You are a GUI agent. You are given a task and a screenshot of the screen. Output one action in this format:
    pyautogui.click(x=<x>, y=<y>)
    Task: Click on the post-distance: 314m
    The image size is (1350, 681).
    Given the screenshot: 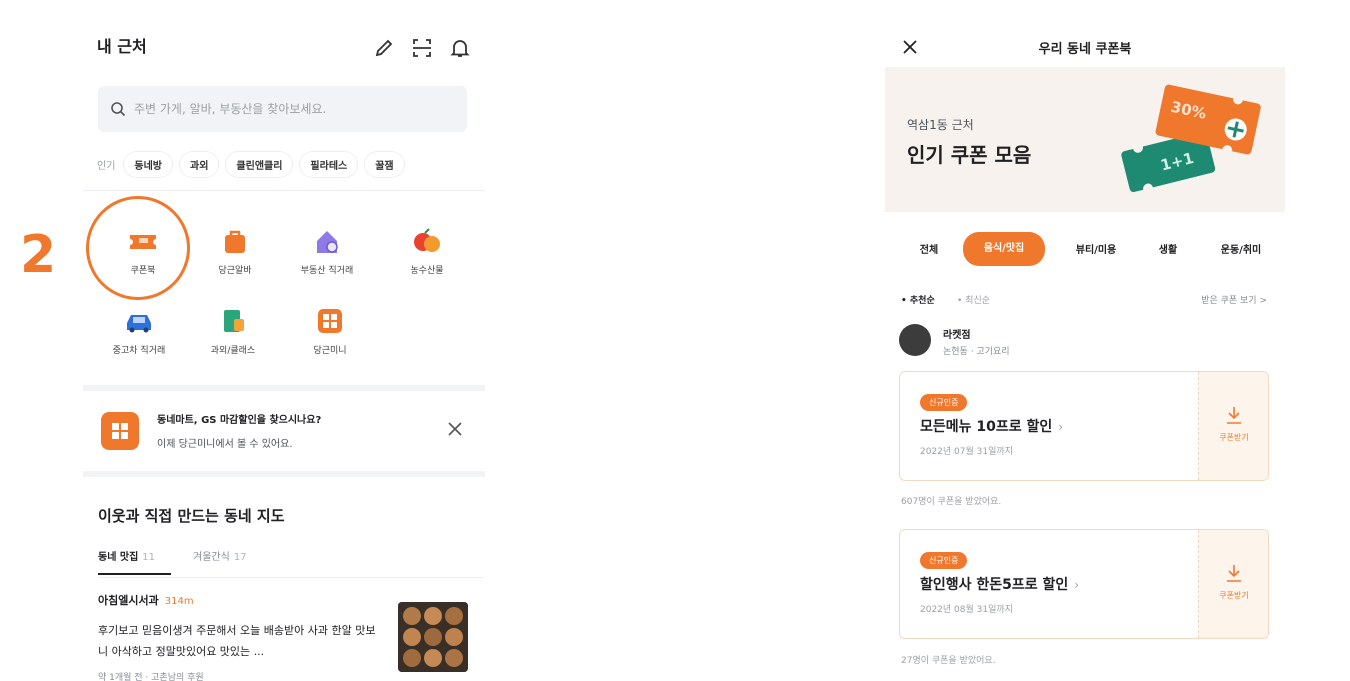 What is the action you would take?
    pyautogui.click(x=179, y=601)
    